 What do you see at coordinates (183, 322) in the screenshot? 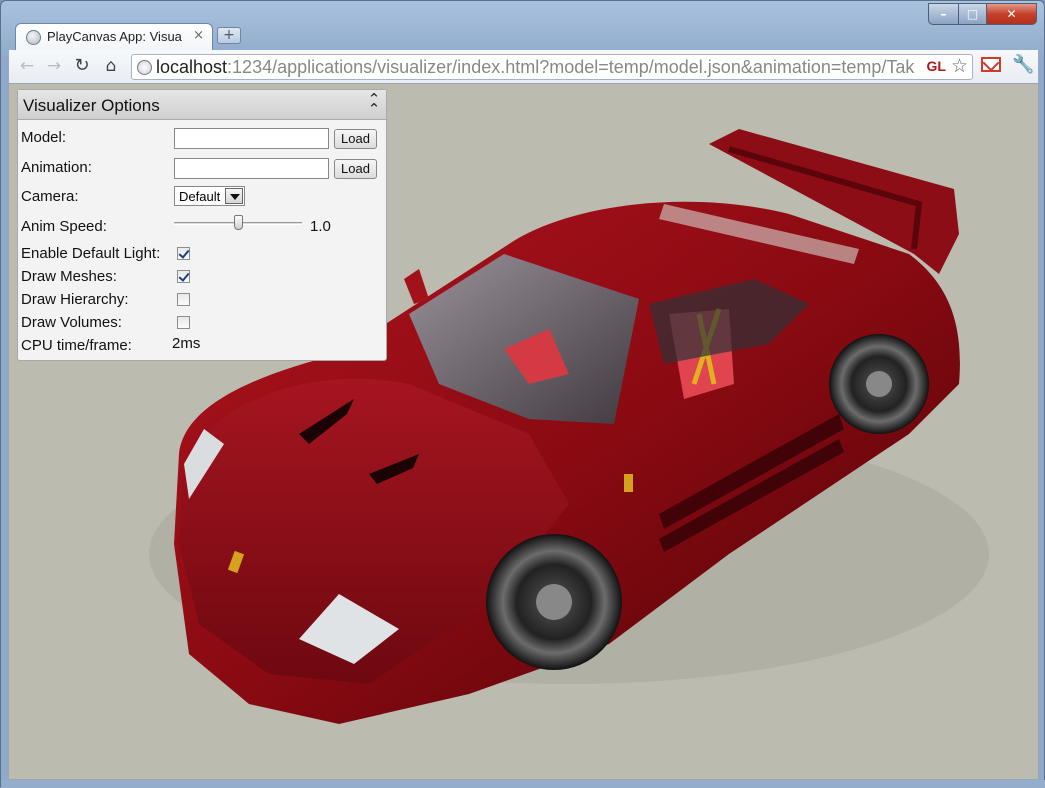
I see `draw-volumes-checkbox` at bounding box center [183, 322].